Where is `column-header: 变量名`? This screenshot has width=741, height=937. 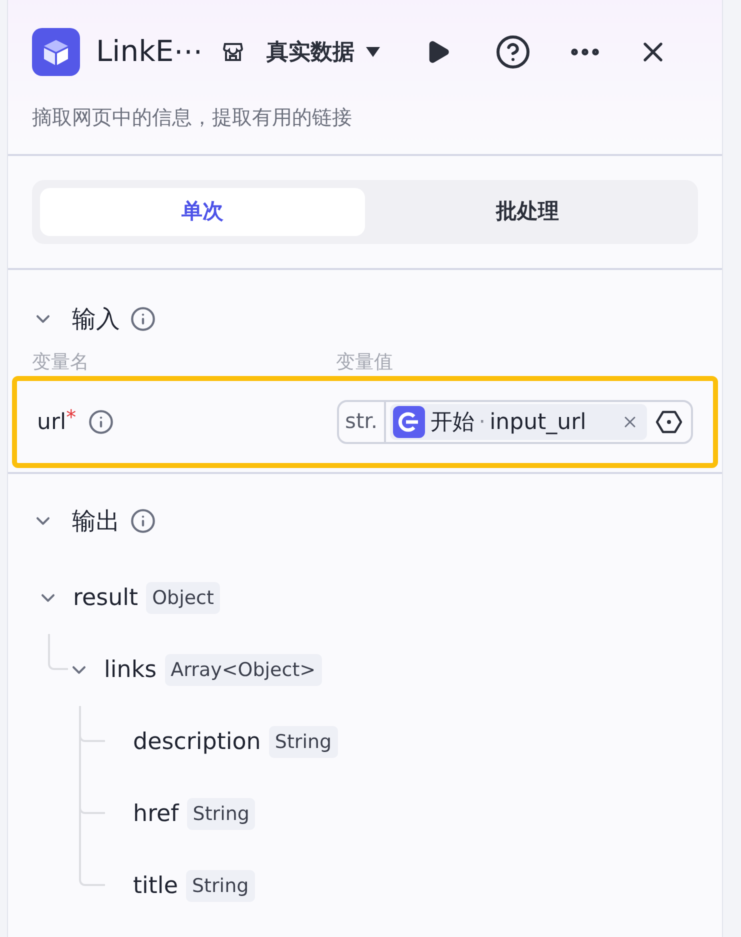
column-header: 变量名 is located at coordinates (61, 362).